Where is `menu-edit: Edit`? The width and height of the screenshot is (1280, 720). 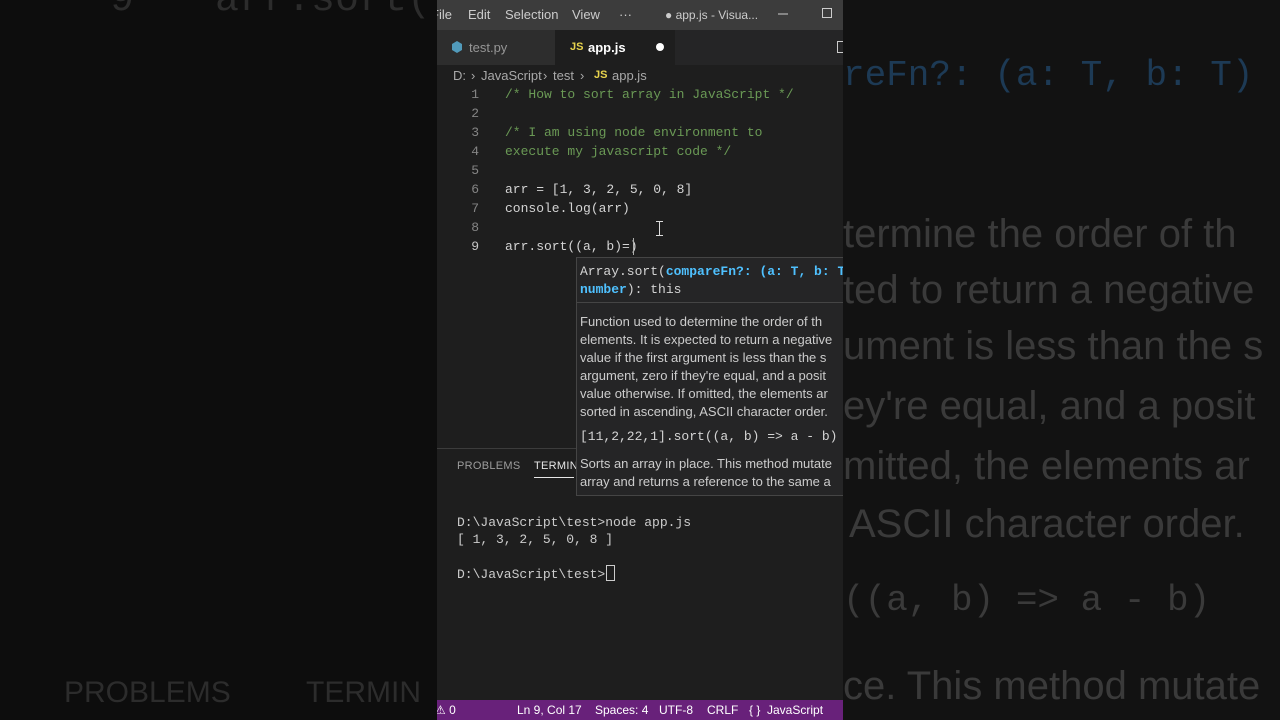 menu-edit: Edit is located at coordinates (479, 14).